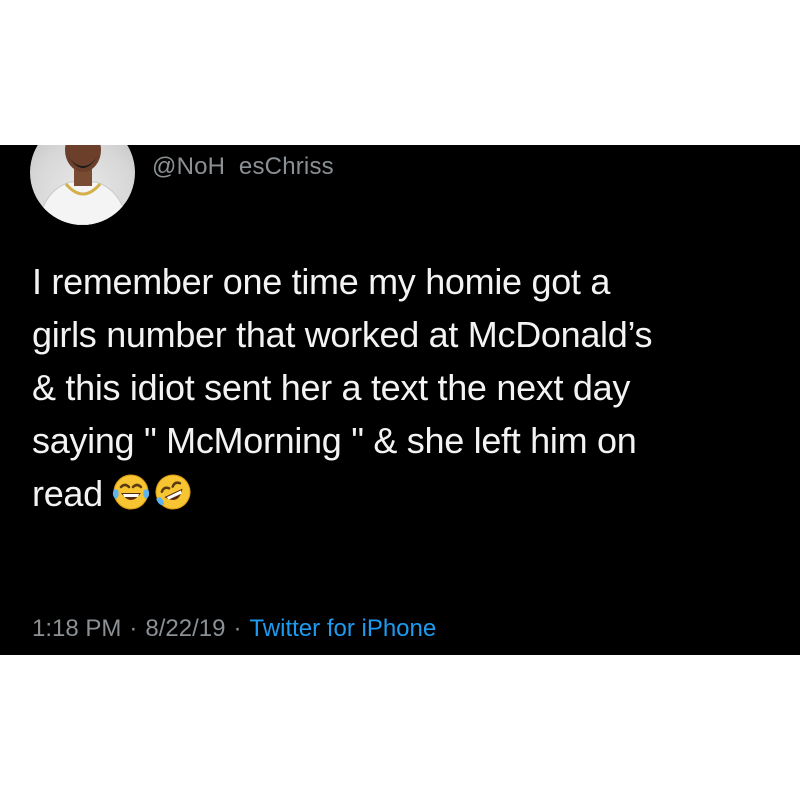  I want to click on tweet-source-link: Twitter for iPhone, so click(342, 628).